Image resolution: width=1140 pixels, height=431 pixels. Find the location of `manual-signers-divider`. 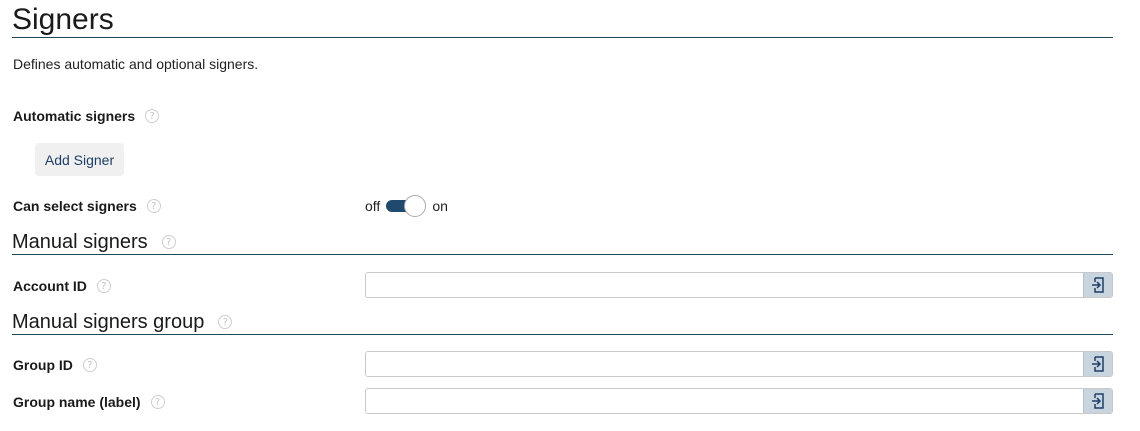

manual-signers-divider is located at coordinates (562, 254).